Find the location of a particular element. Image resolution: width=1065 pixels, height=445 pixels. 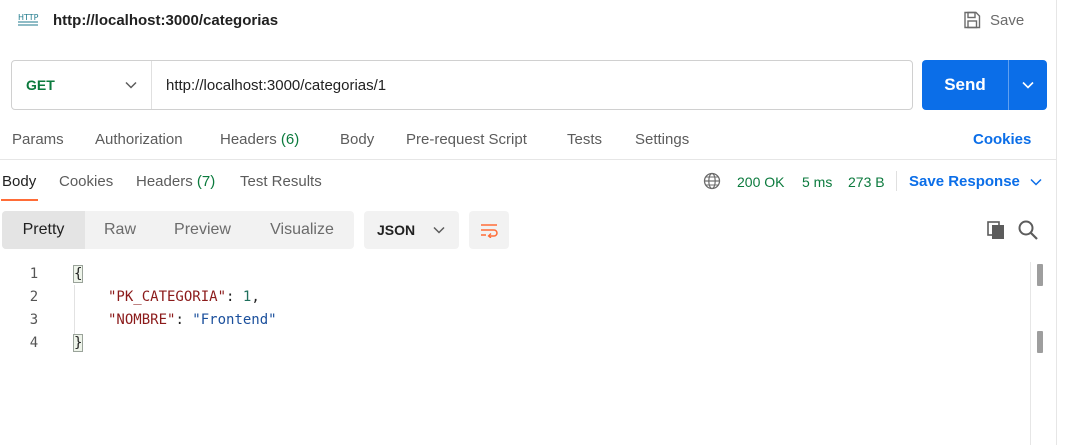

format-select: JSON is located at coordinates (411, 230).